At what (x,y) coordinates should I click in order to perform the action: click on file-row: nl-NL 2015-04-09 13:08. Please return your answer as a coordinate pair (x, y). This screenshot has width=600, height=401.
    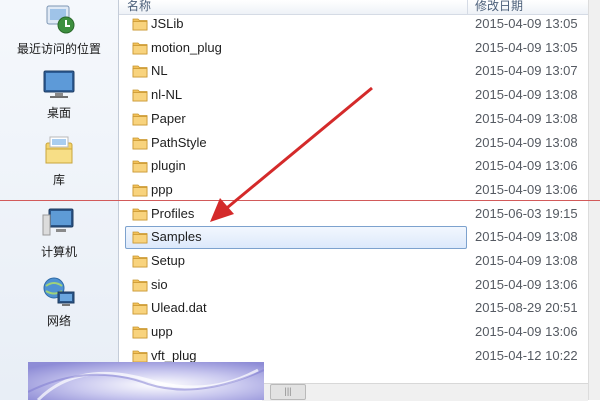
    Looking at the image, I should click on (359, 95).